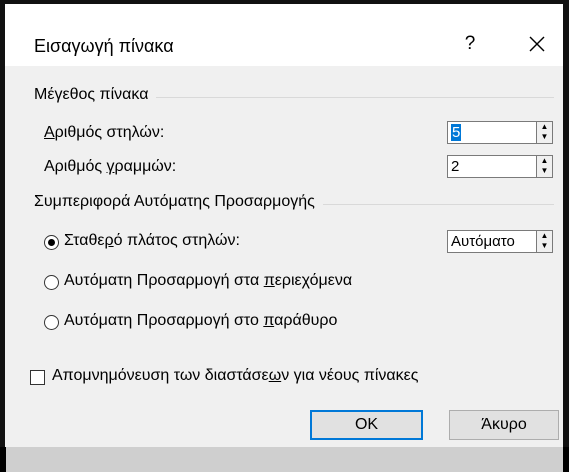 The width and height of the screenshot is (569, 472). I want to click on dialog-title: Εισαγωγή πίνακα, so click(104, 46).